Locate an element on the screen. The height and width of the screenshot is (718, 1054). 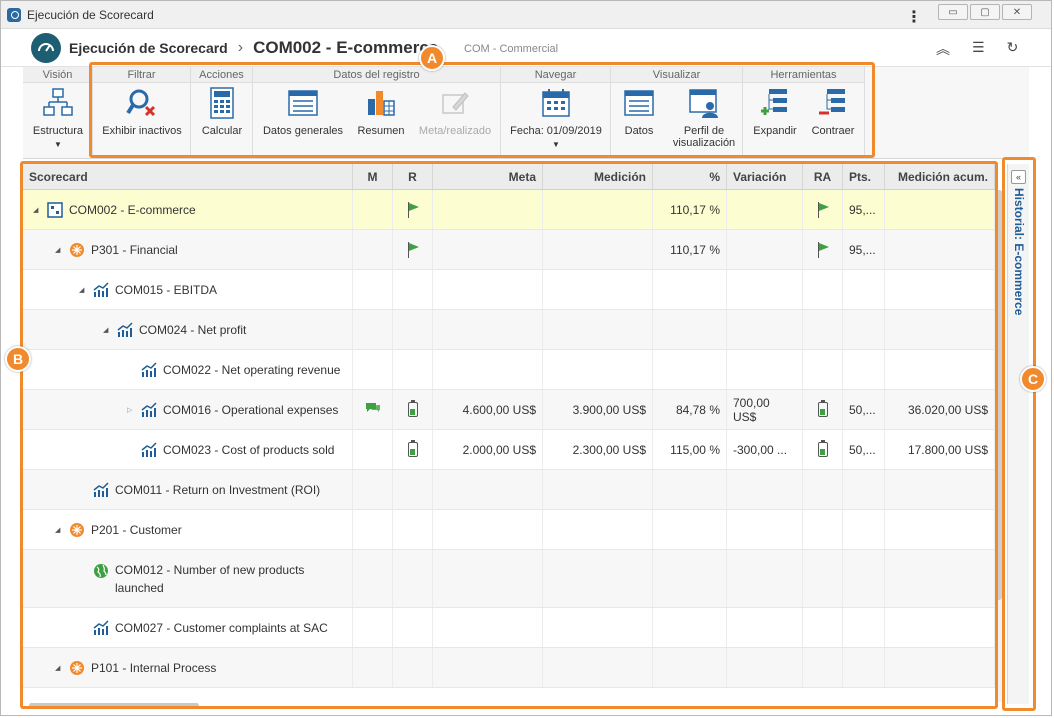
table-row: COM027 - Customer complaints at SAC is located at coordinates (509, 628).